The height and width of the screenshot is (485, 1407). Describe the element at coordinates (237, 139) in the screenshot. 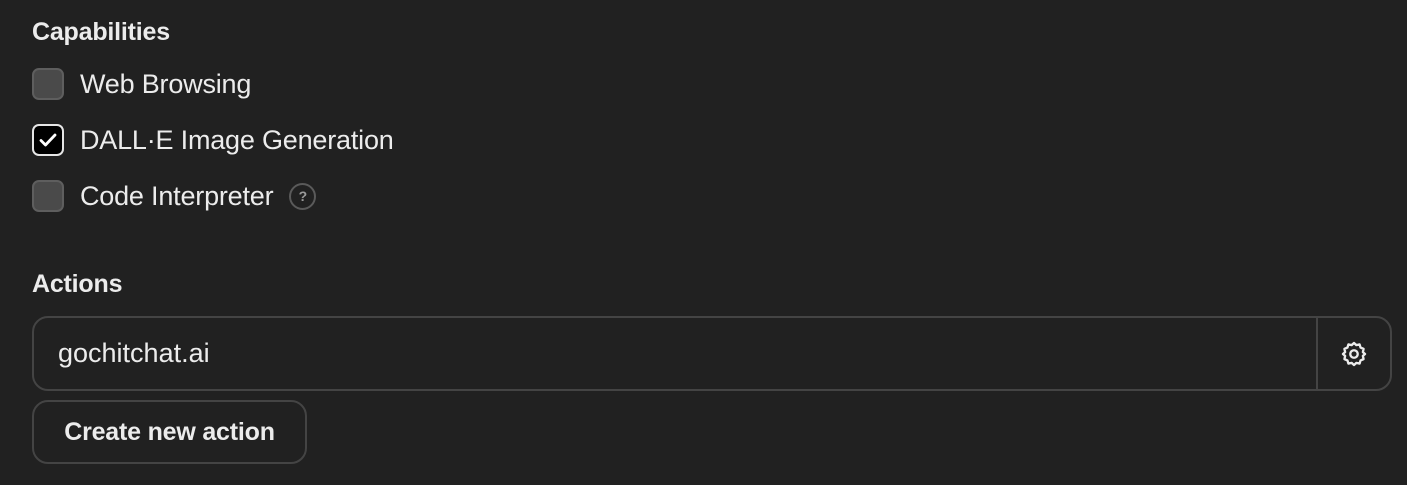

I see `capability-label: DALL·E Image Generation` at that location.